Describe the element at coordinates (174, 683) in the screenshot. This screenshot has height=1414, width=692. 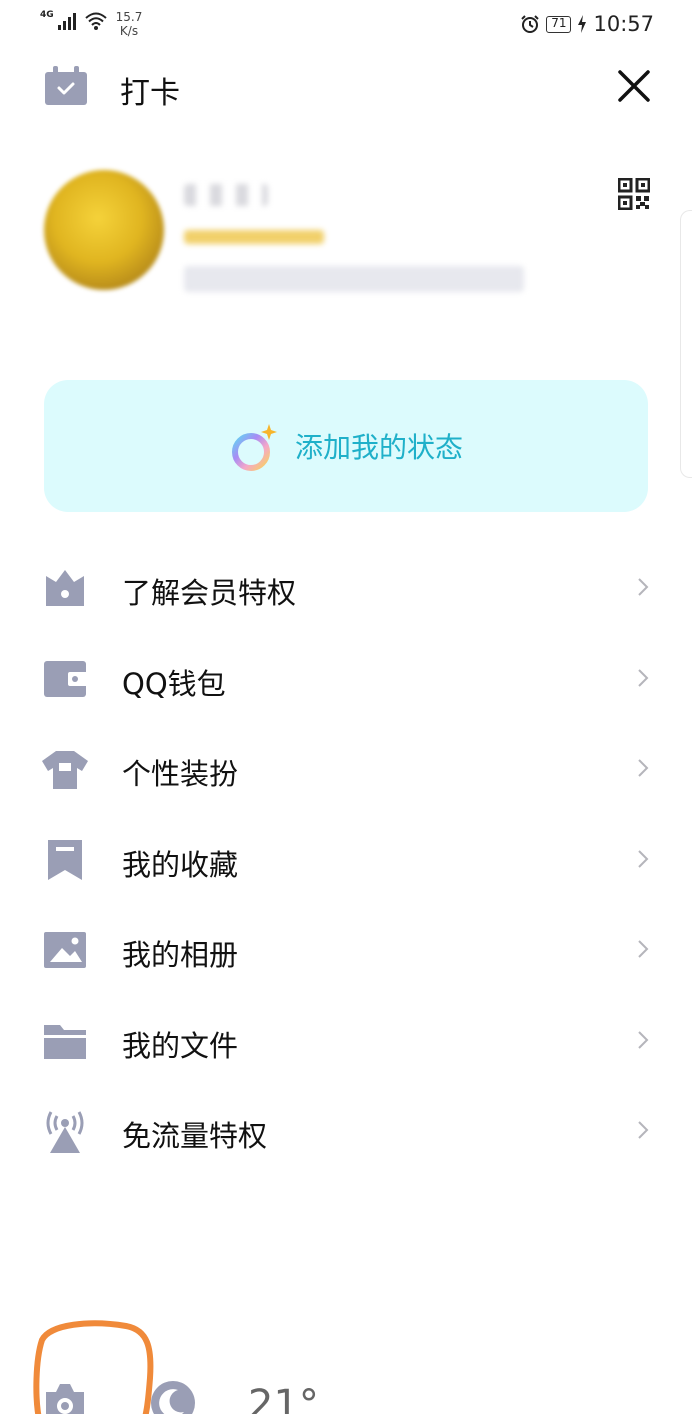
I see `menu-item-label: QQ钱包` at that location.